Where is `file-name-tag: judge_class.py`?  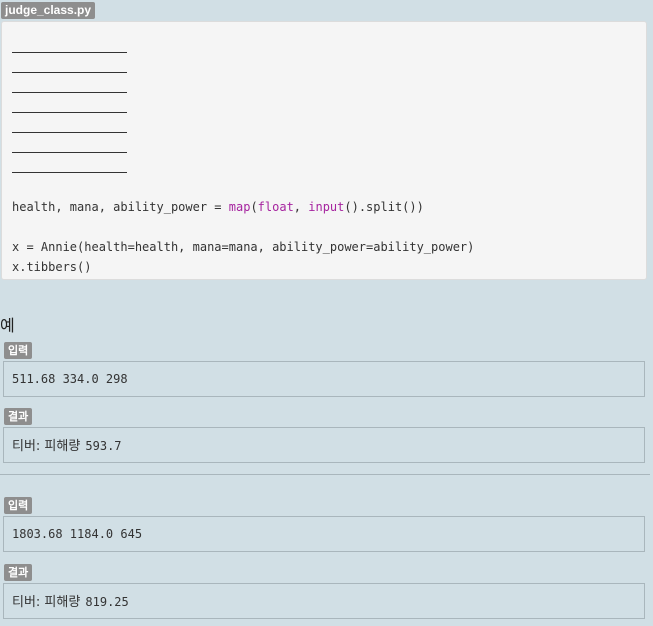
file-name-tag: judge_class.py is located at coordinates (48, 10).